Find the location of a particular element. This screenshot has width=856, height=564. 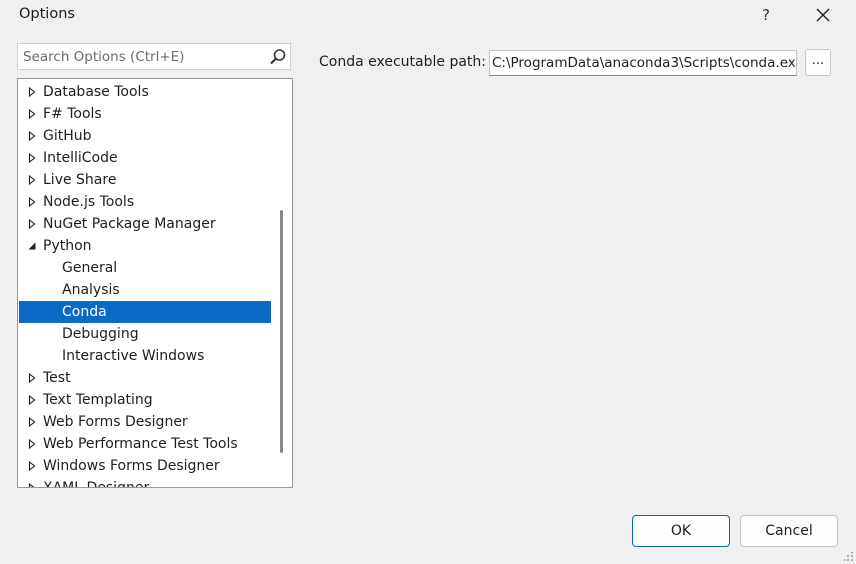

tree-item-label: General is located at coordinates (90, 268).